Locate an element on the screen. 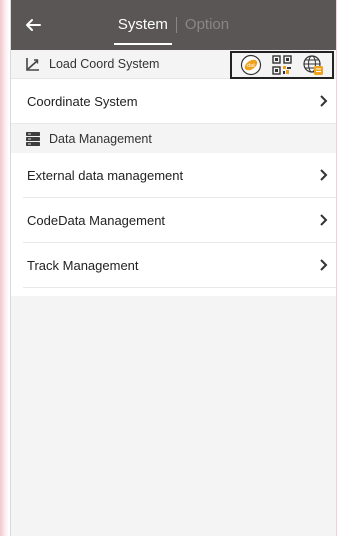  codedata-label: CodeData Management is located at coordinates (96, 220).